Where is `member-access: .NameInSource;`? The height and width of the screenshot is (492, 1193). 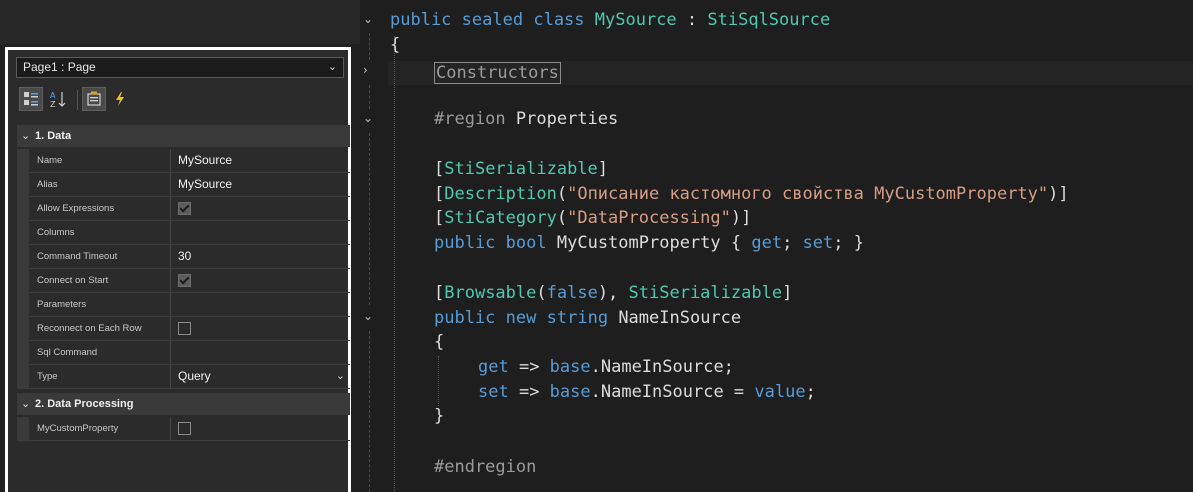 member-access: .NameInSource; is located at coordinates (662, 367).